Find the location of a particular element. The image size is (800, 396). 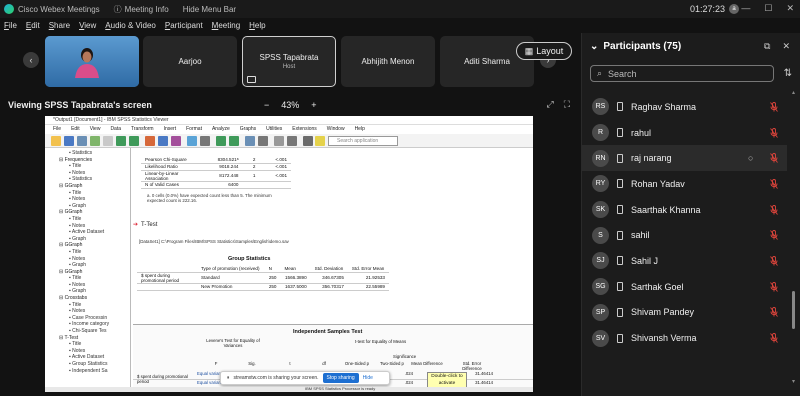

scroll-down-icon: ▾ is located at coordinates (793, 381).